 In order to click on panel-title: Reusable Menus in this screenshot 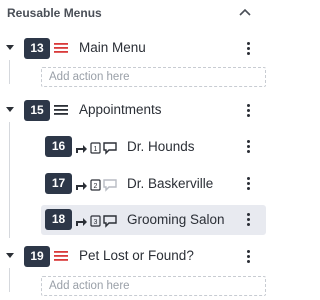, I will do `click(54, 13)`.